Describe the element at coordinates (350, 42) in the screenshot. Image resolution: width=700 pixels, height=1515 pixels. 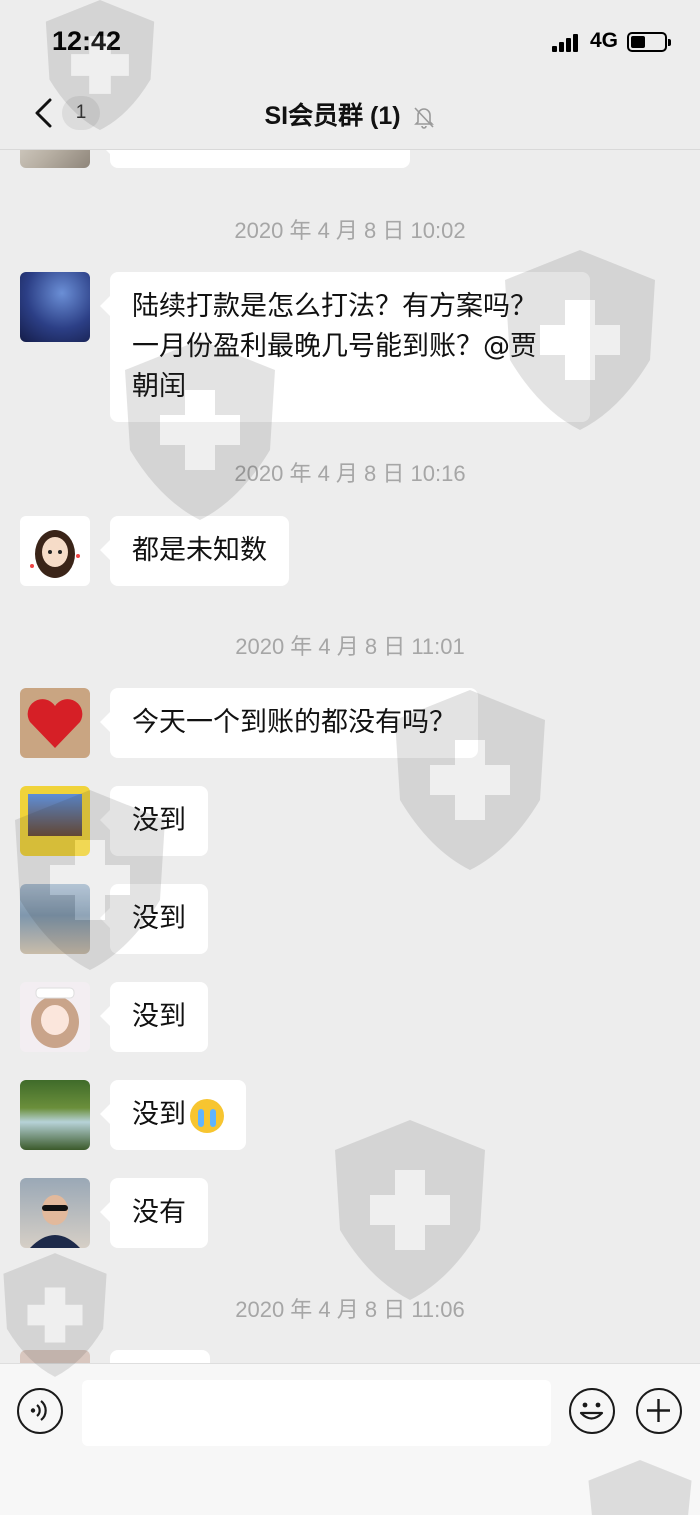
I see `status-bar: 12:42 4G` at that location.